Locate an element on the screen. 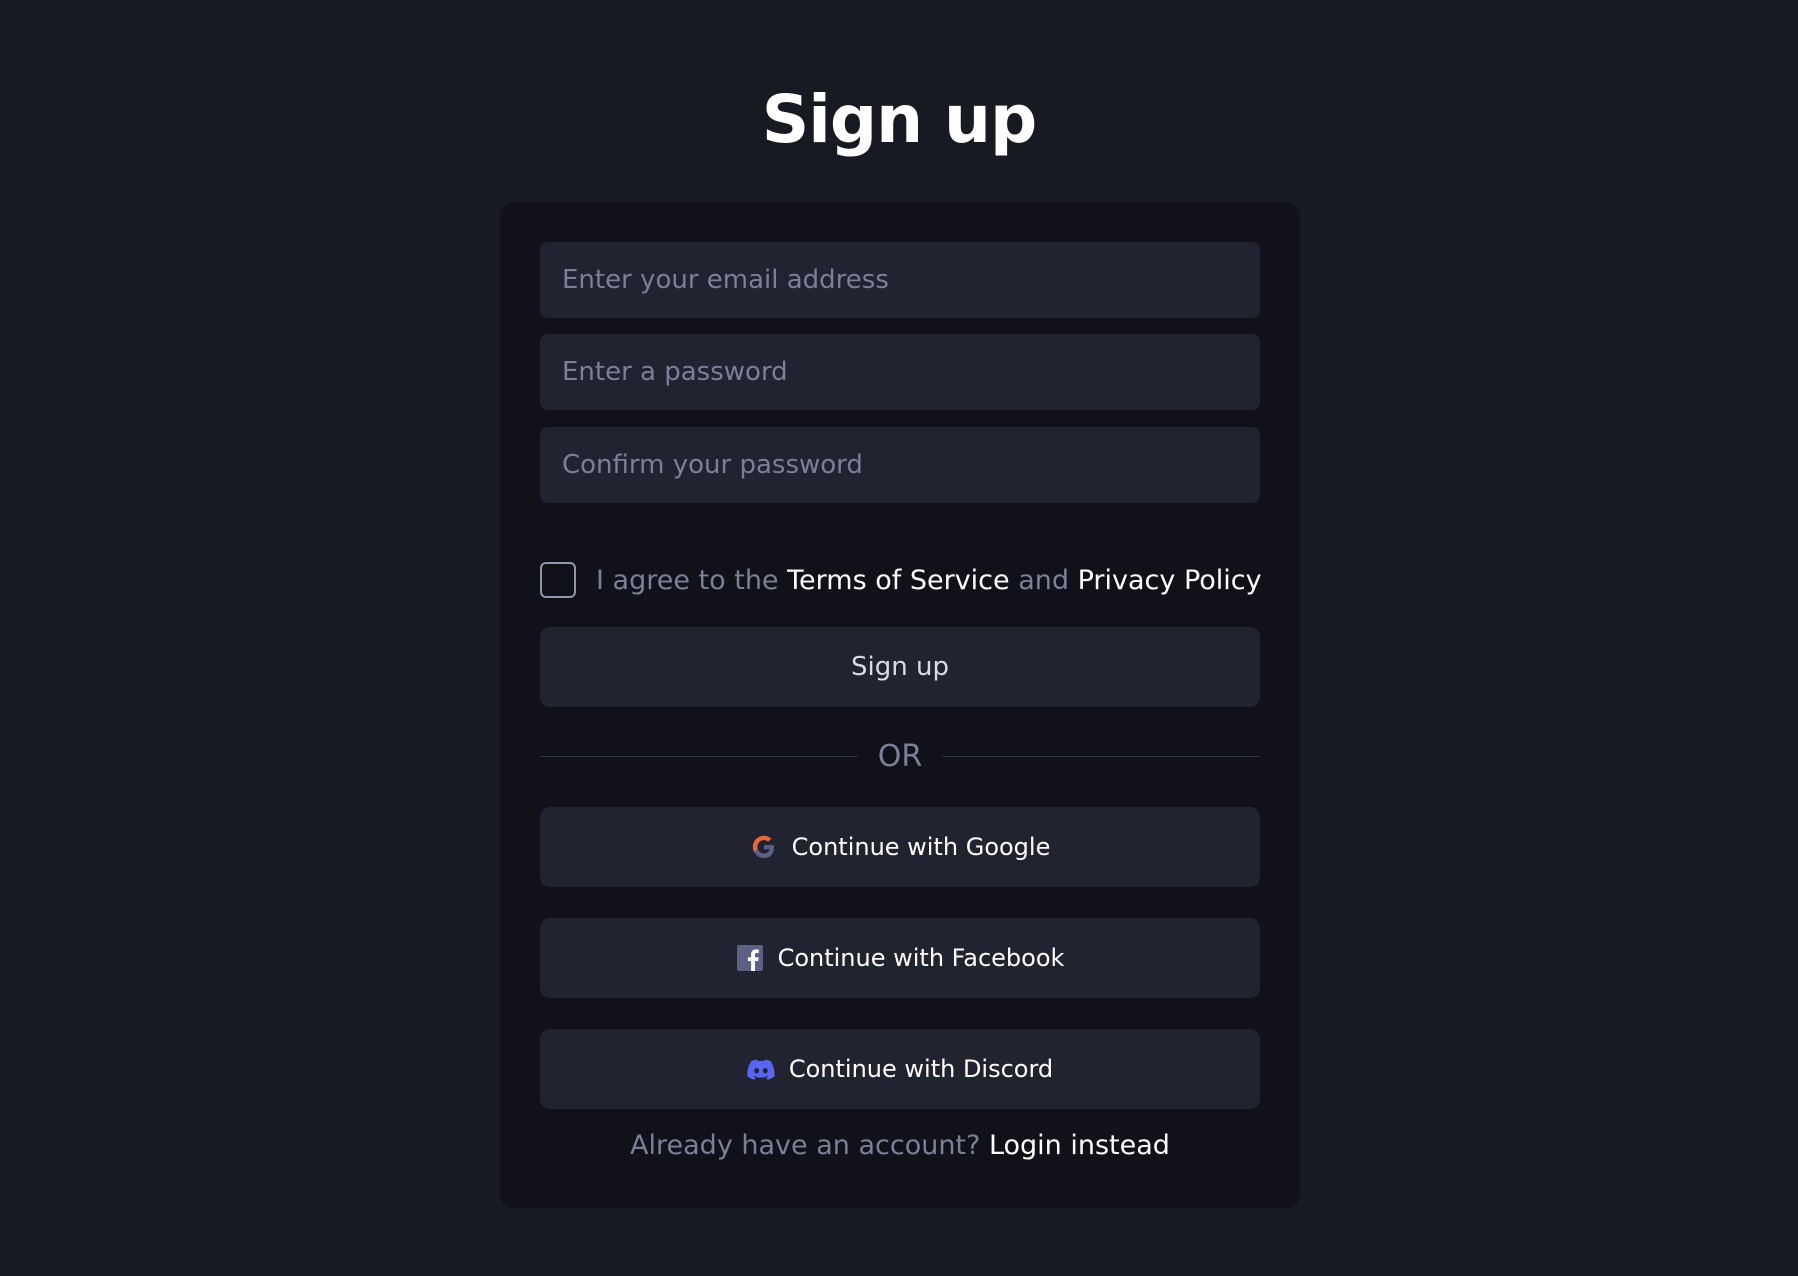 Image resolution: width=1798 pixels, height=1276 pixels. page-title: Sign up is located at coordinates (899, 119).